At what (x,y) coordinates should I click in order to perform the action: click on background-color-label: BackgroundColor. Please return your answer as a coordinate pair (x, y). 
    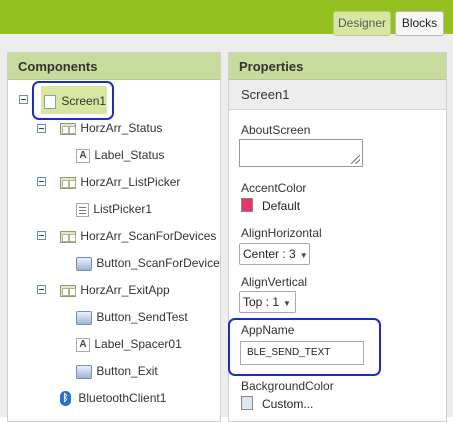
    Looking at the image, I should click on (287, 386).